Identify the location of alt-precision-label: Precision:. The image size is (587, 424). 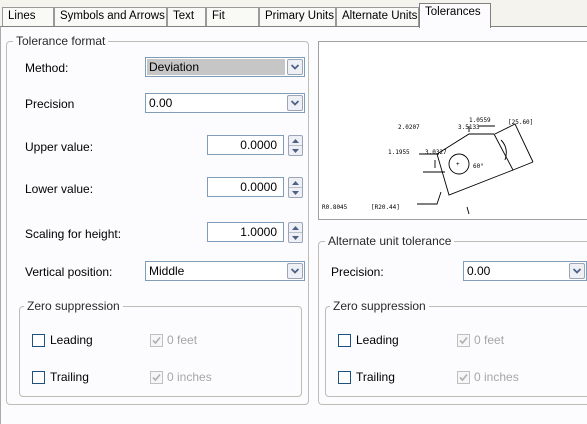
(357, 272).